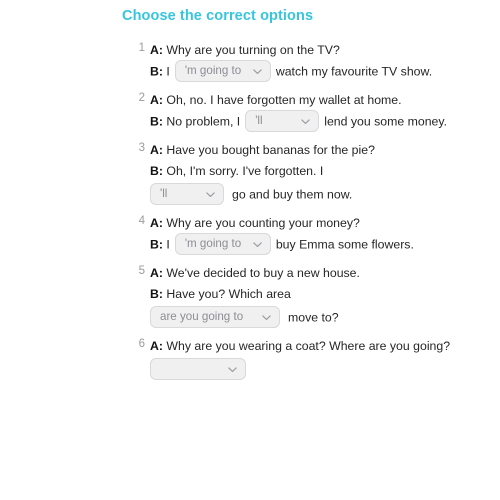  What do you see at coordinates (316, 294) in the screenshot?
I see `dialogue-line: B: Have you? Which area` at bounding box center [316, 294].